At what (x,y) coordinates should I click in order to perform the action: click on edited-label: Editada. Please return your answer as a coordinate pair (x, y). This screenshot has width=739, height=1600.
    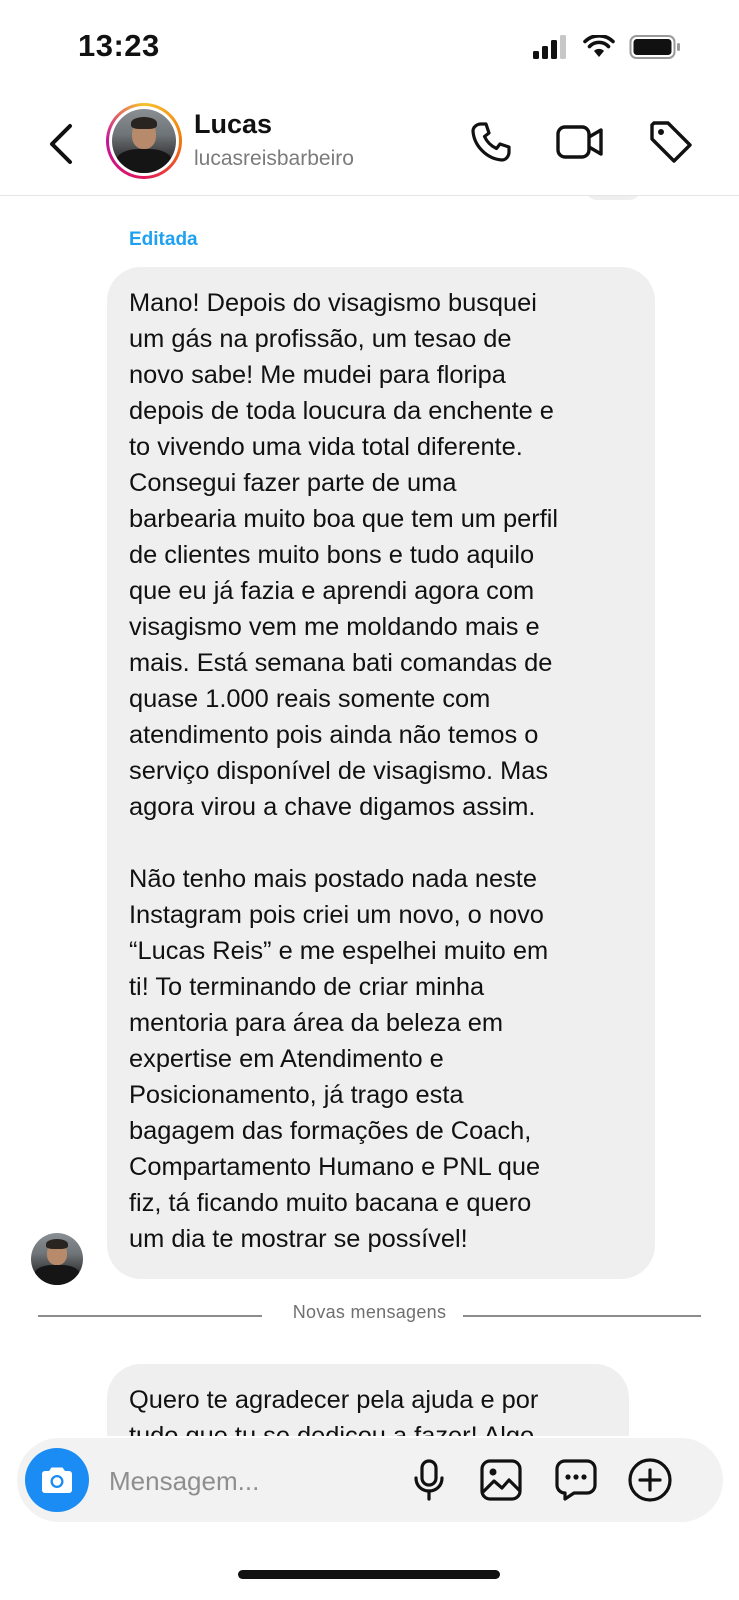
    Looking at the image, I should click on (163, 239).